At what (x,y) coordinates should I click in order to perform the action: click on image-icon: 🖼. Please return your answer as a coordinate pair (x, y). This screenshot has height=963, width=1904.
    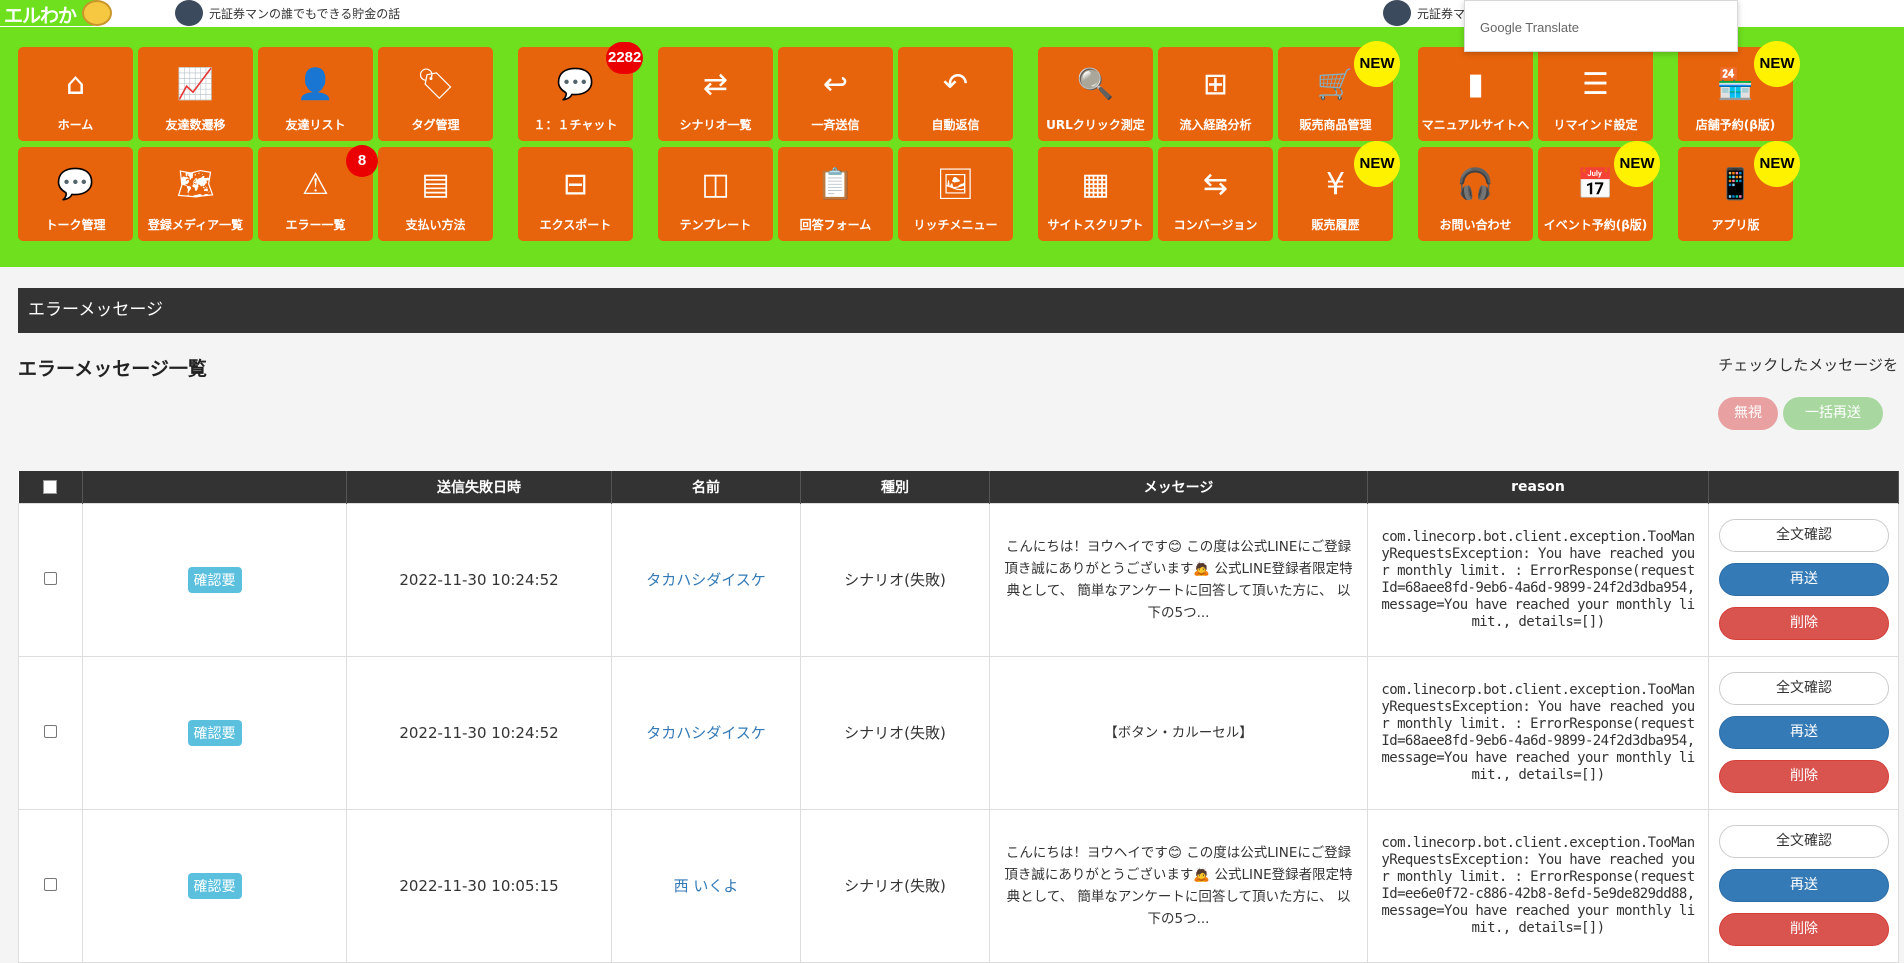
    Looking at the image, I should click on (955, 184).